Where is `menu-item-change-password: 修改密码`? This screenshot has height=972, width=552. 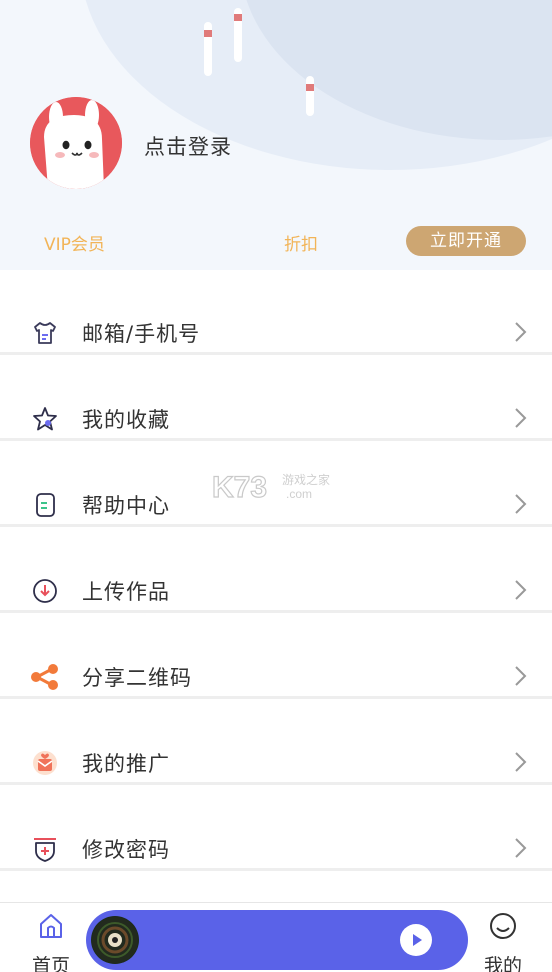 menu-item-change-password: 修改密码 is located at coordinates (276, 847).